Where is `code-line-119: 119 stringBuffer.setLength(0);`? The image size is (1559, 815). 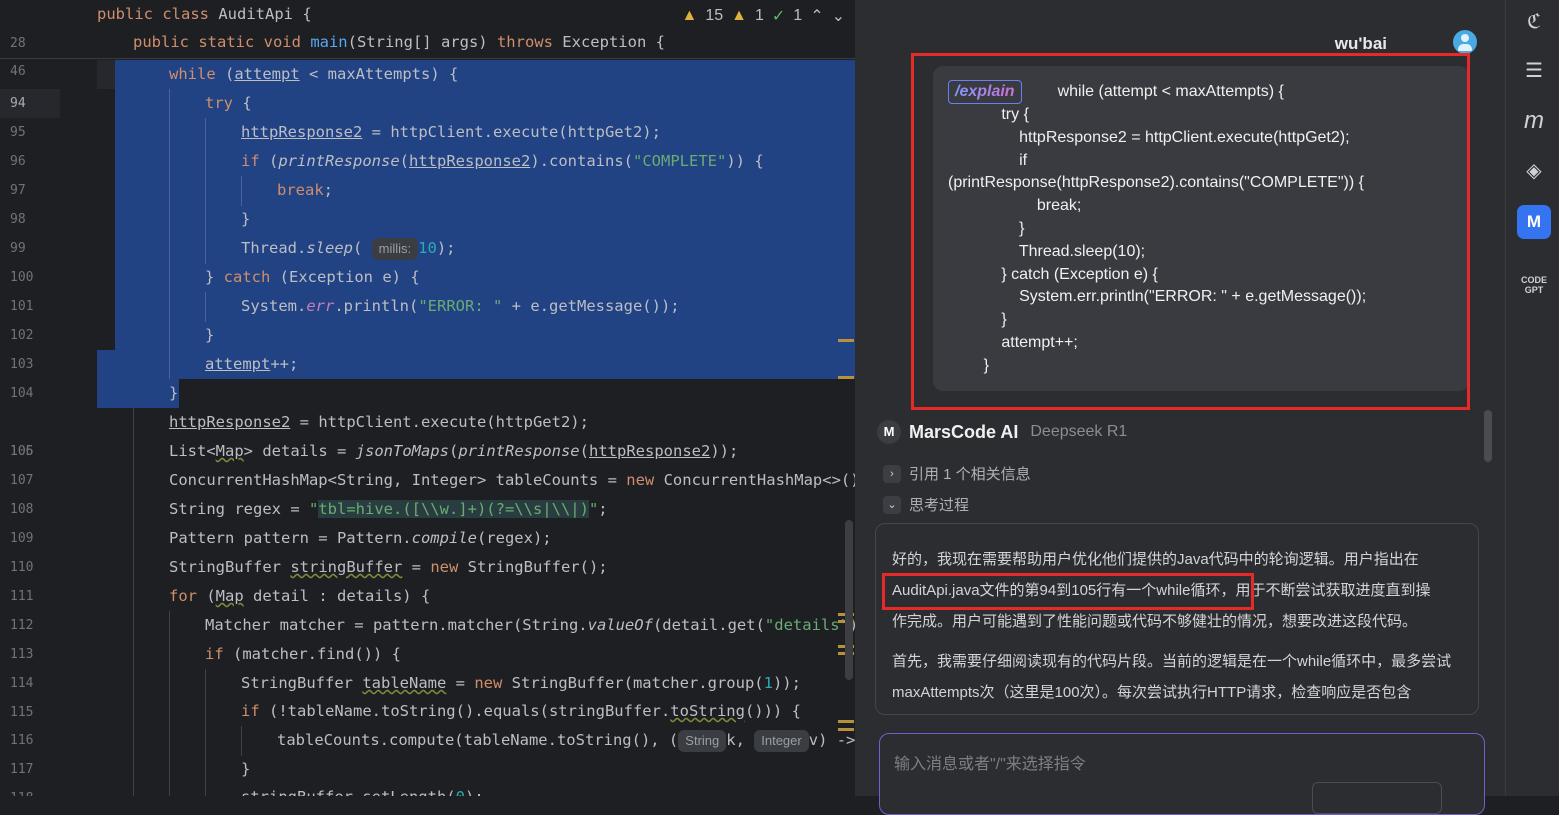
code-line-119: 119 stringBuffer.setLength(0); is located at coordinates (427, 789).